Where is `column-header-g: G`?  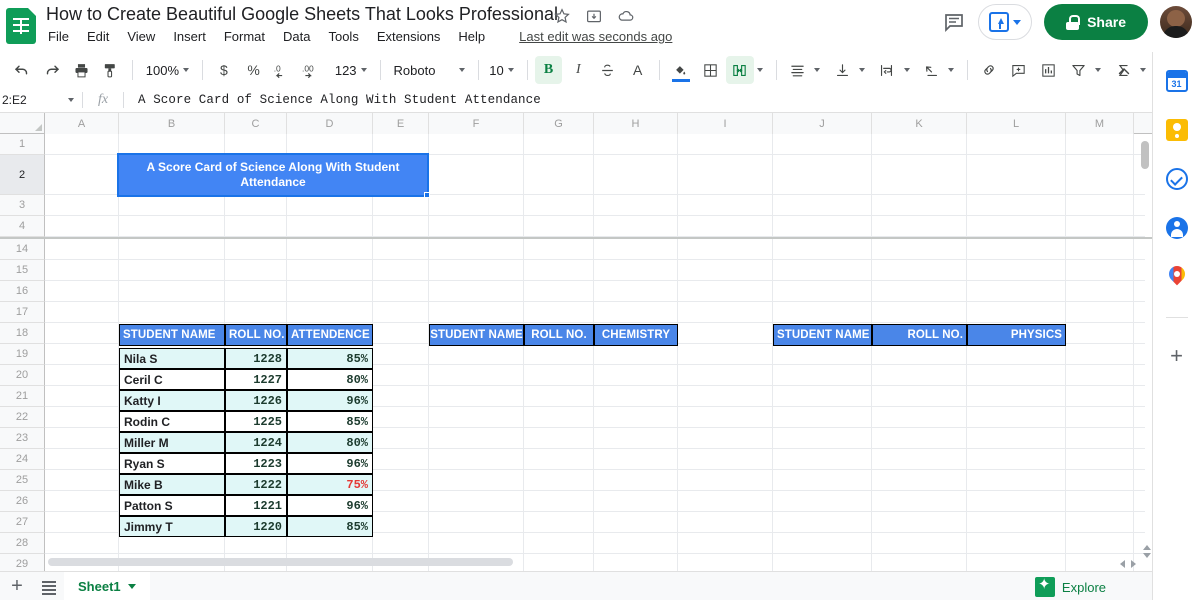 column-header-g: G is located at coordinates (559, 123).